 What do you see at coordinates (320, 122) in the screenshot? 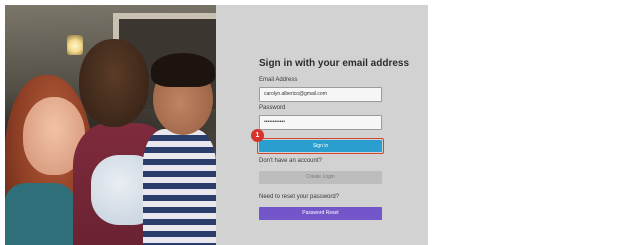
I see `password-field: ••••••••••••` at bounding box center [320, 122].